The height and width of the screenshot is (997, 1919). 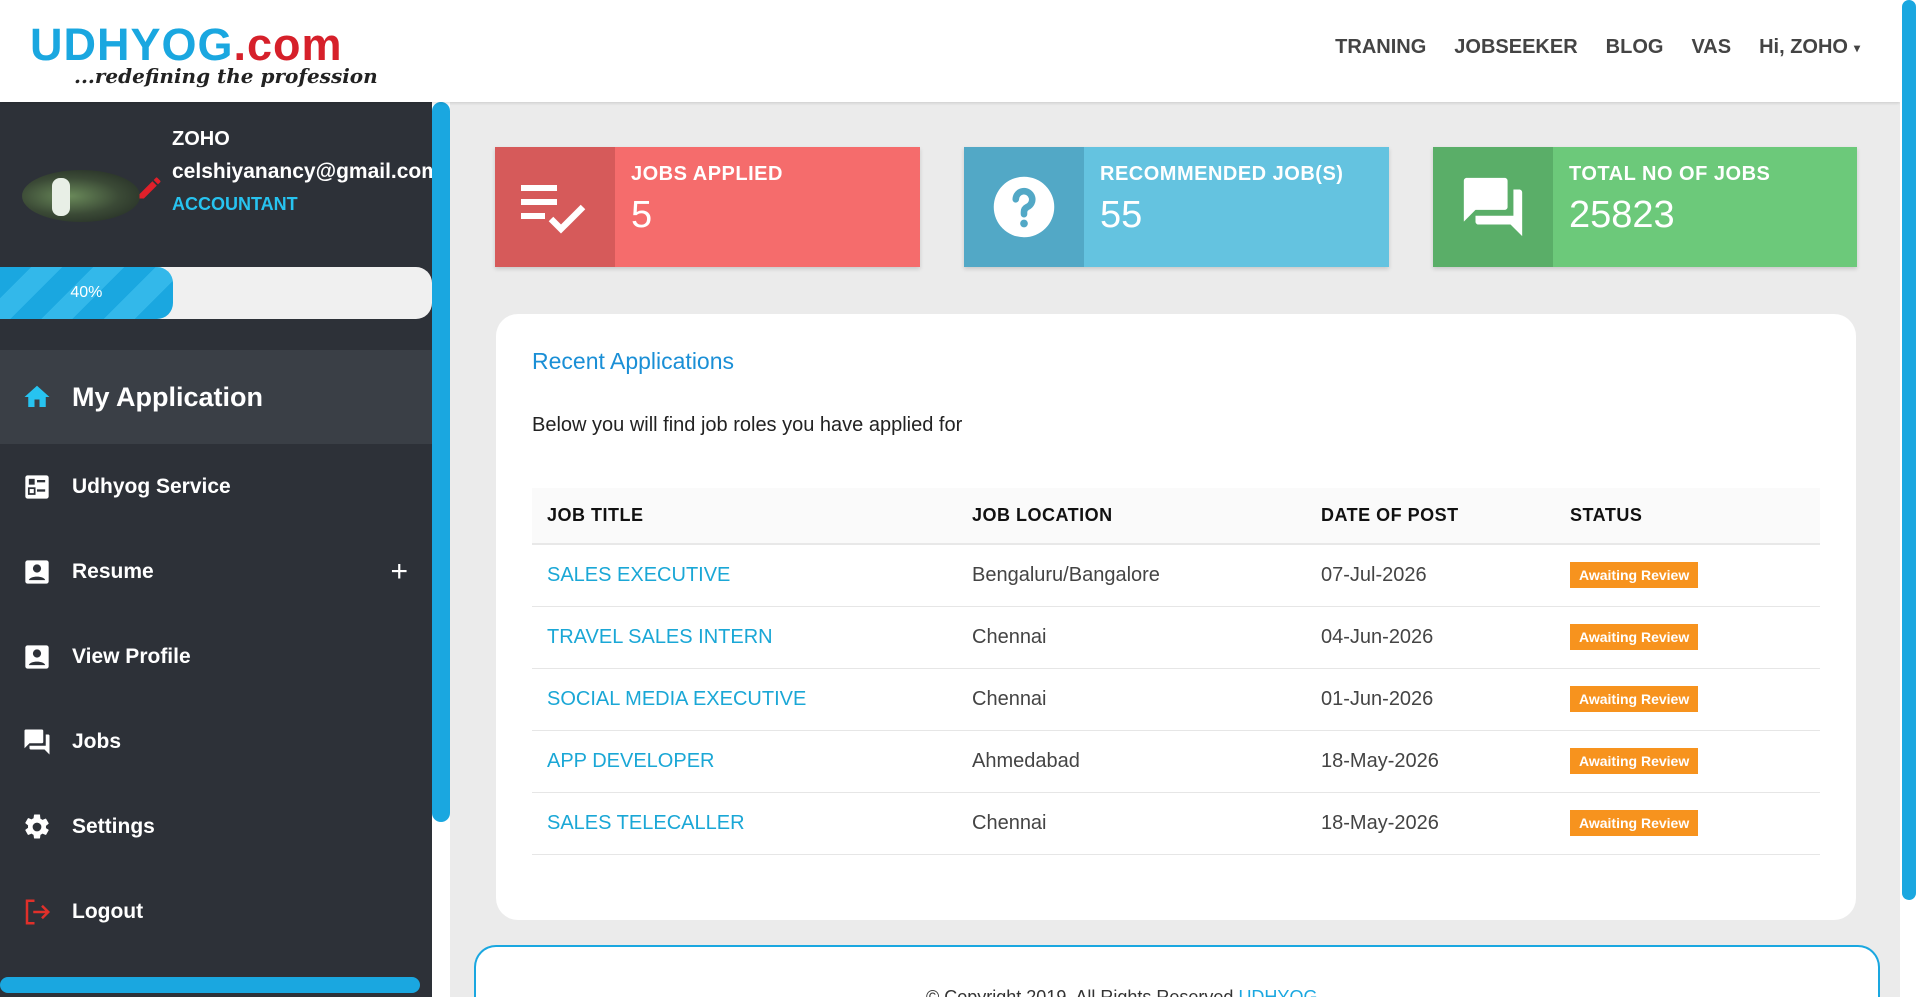 What do you see at coordinates (216, 293) in the screenshot?
I see `profile-progress-bar: 40%` at bounding box center [216, 293].